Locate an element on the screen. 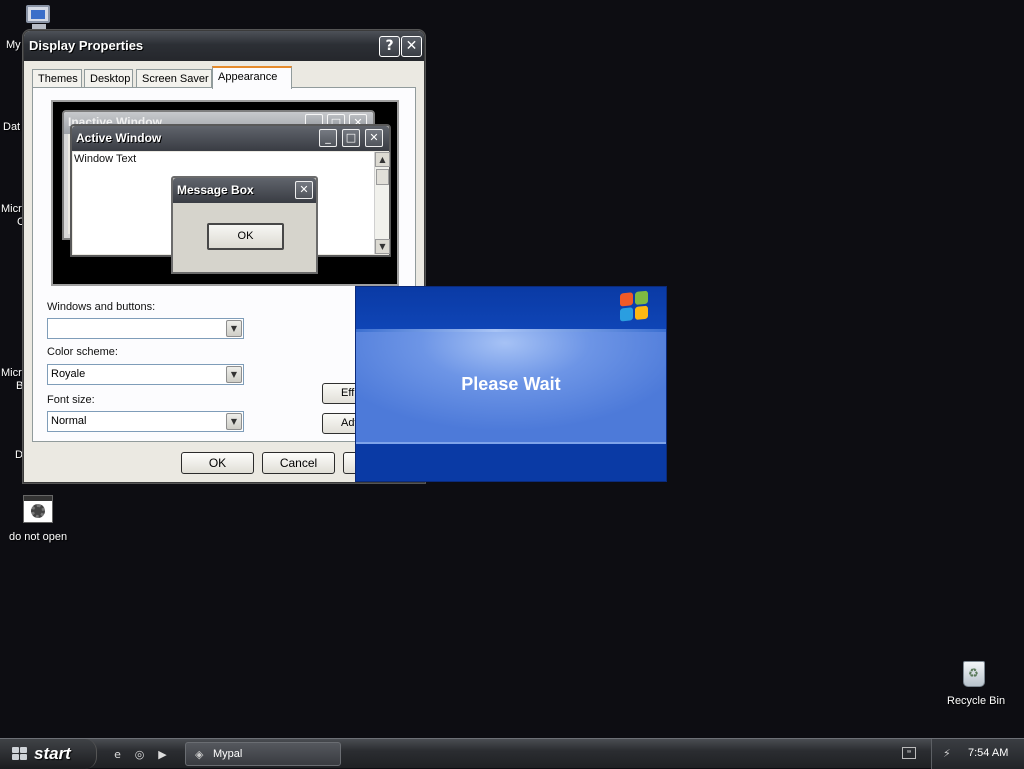 The width and height of the screenshot is (1024, 769). font-size-label: Font size: is located at coordinates (71, 400).